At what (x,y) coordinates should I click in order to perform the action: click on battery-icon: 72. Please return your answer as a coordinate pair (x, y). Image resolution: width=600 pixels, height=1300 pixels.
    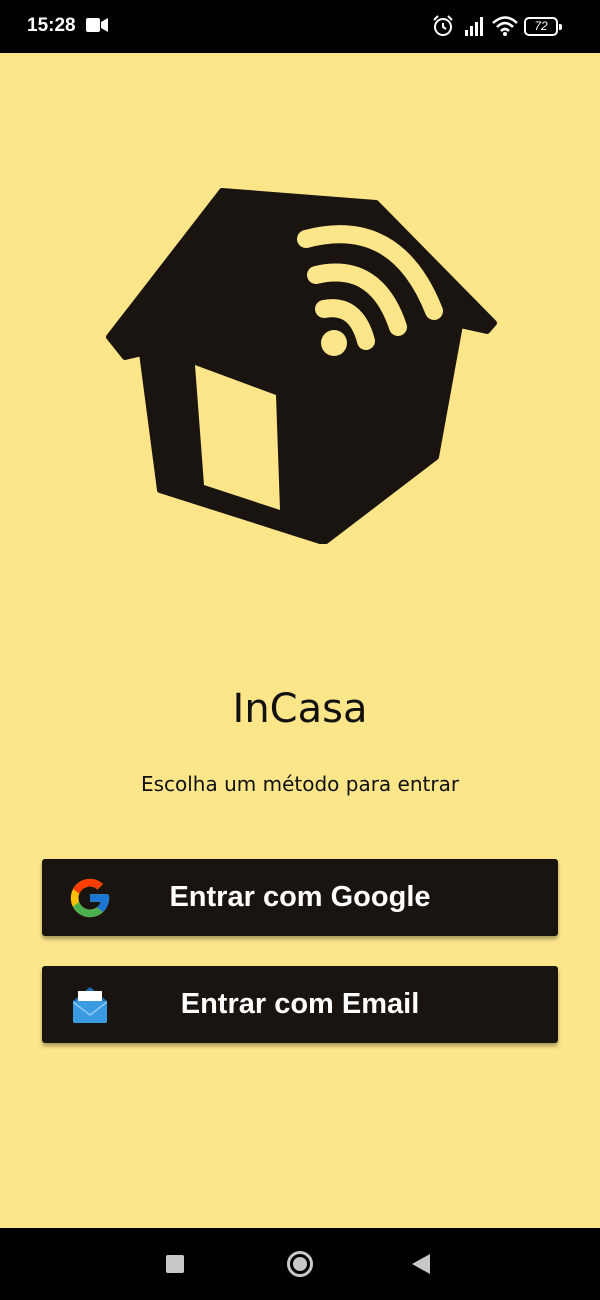
    Looking at the image, I should click on (543, 26).